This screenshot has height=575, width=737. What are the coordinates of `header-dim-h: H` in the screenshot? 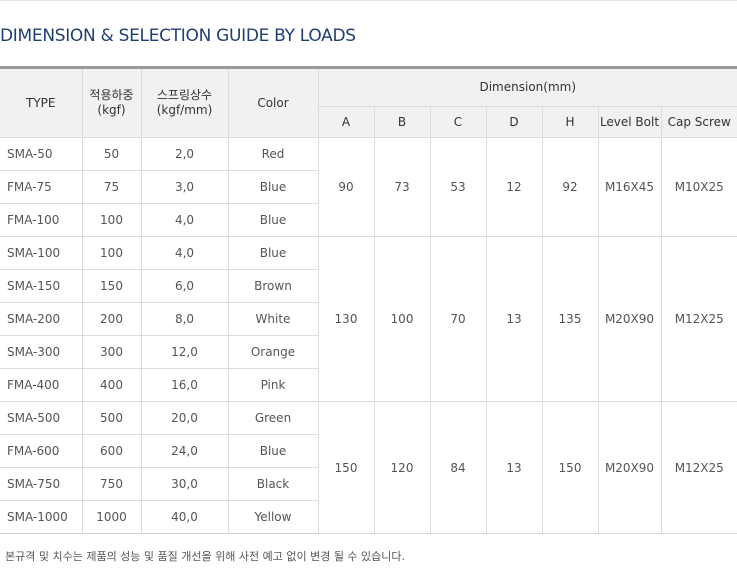 It's located at (570, 122).